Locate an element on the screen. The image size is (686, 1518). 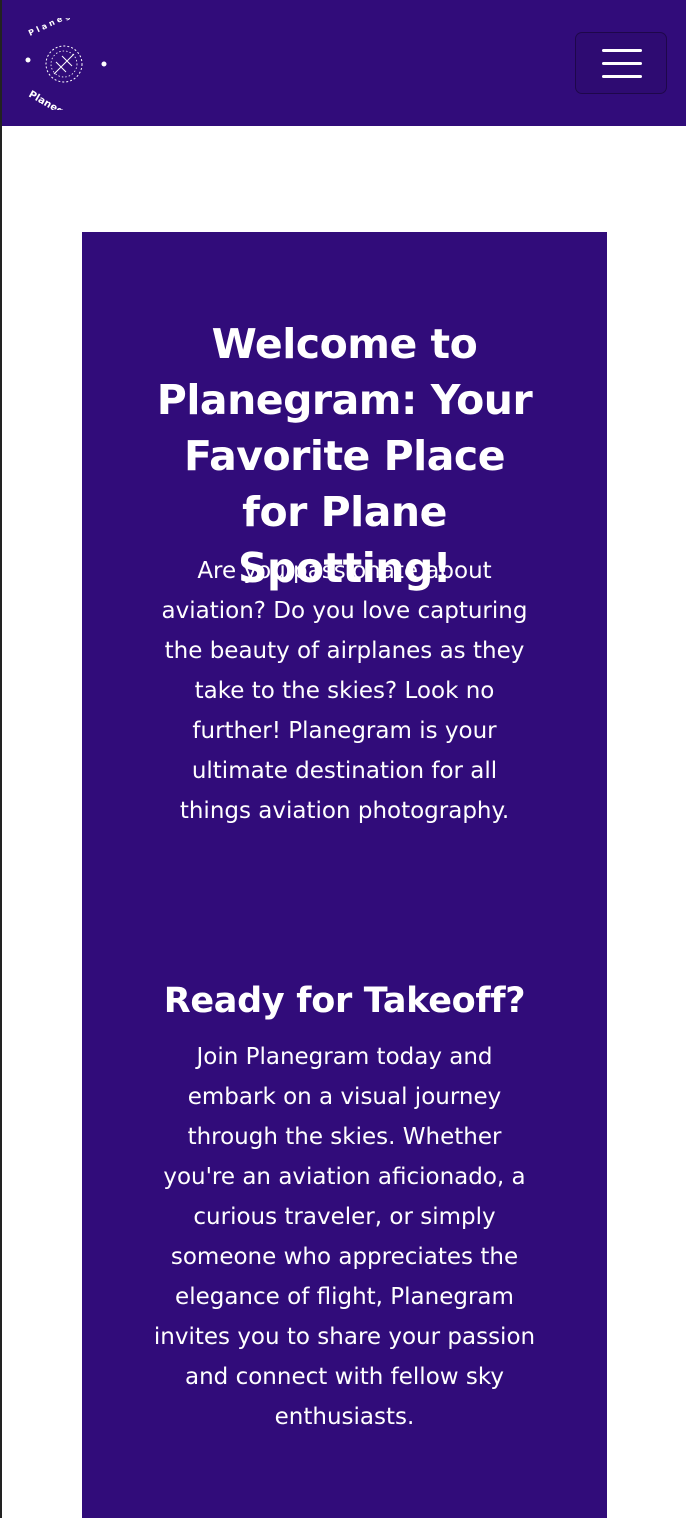
hamburger-line-2-icon is located at coordinates (622, 63).